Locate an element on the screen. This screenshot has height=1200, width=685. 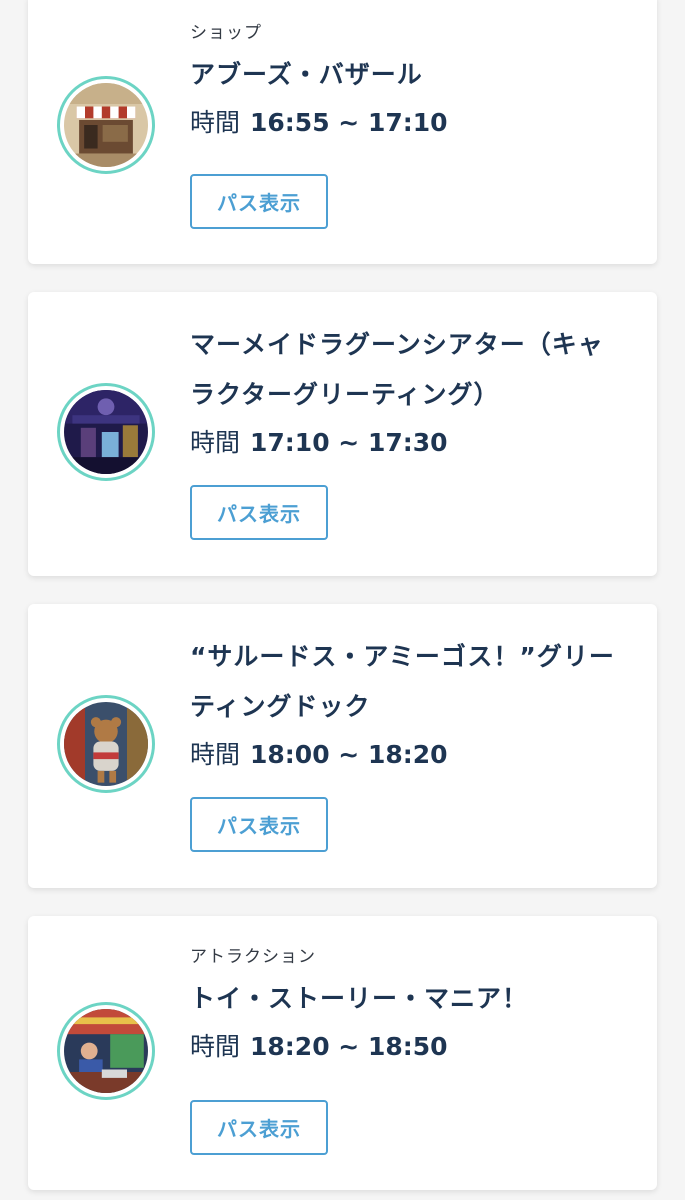
pass-time: 時間 16:55 ~ 17:10 is located at coordinates (405, 123).